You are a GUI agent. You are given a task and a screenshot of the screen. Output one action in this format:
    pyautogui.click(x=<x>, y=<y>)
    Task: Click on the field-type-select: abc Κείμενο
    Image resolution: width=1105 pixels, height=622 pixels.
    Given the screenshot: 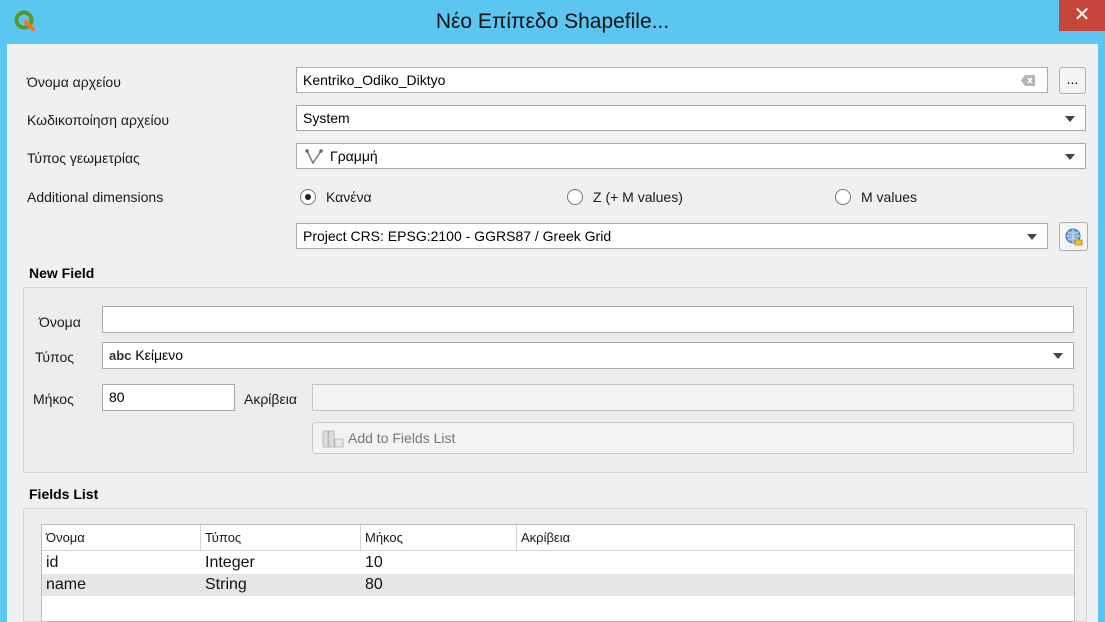 What is the action you would take?
    pyautogui.click(x=588, y=355)
    